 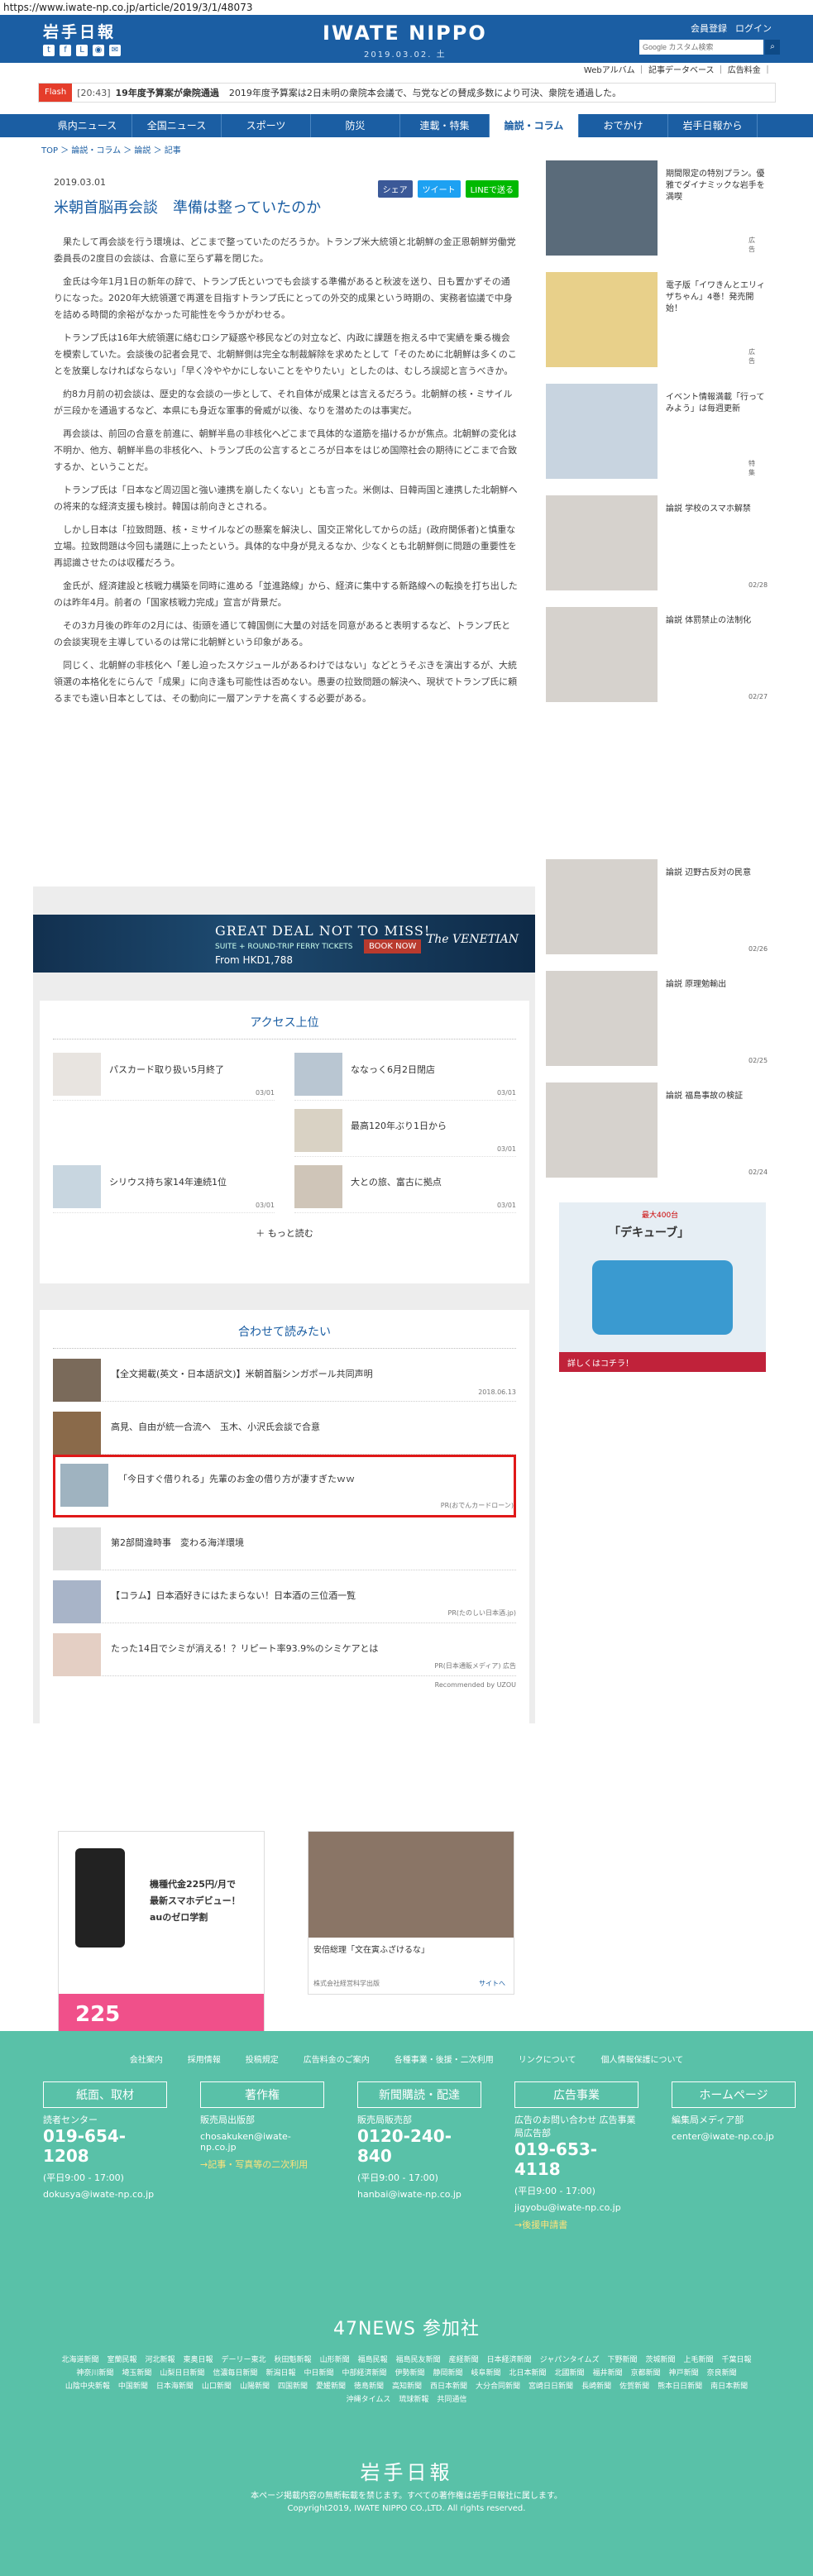 I want to click on facebook-icon: f, so click(x=66, y=50).